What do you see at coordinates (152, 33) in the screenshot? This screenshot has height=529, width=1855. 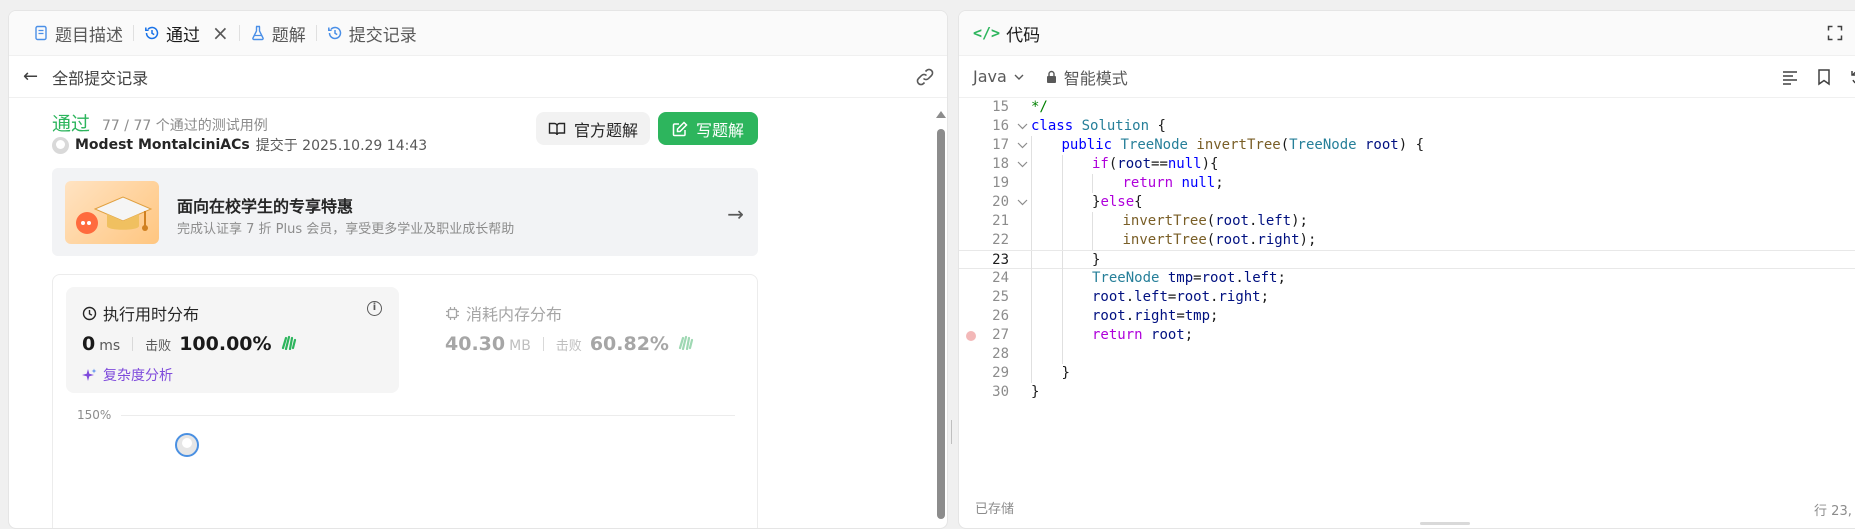 I see `history-icon` at bounding box center [152, 33].